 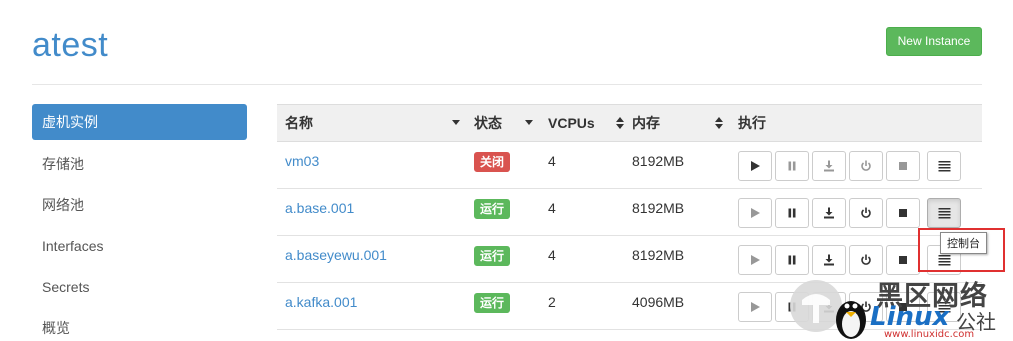 What do you see at coordinates (139, 164) in the screenshot?
I see `sidebar-item-storage: 存储池` at bounding box center [139, 164].